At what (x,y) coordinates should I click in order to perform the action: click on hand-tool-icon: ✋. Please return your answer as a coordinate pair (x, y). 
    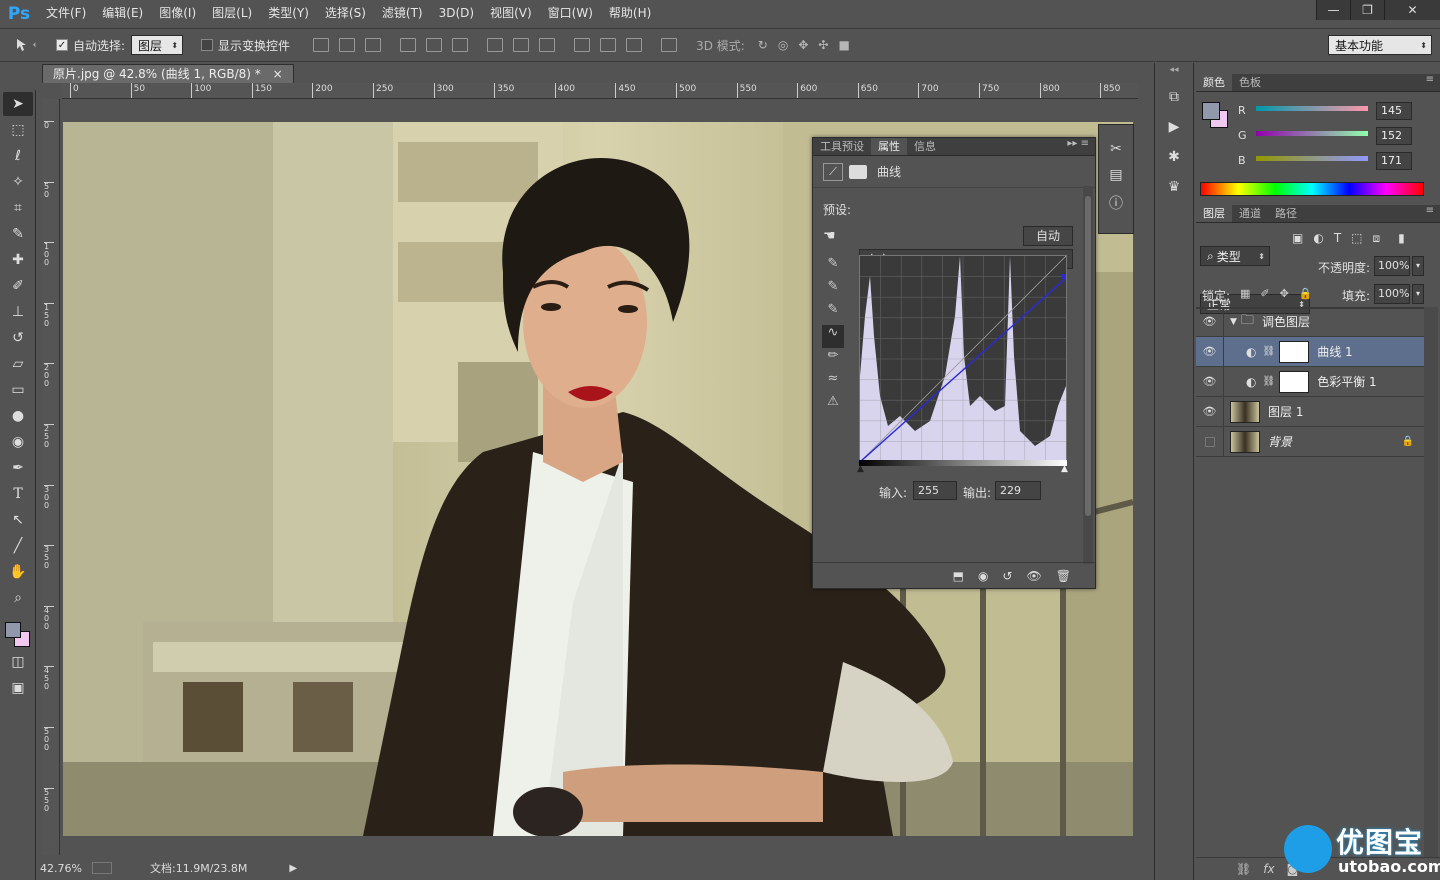
    Looking at the image, I should click on (18, 572).